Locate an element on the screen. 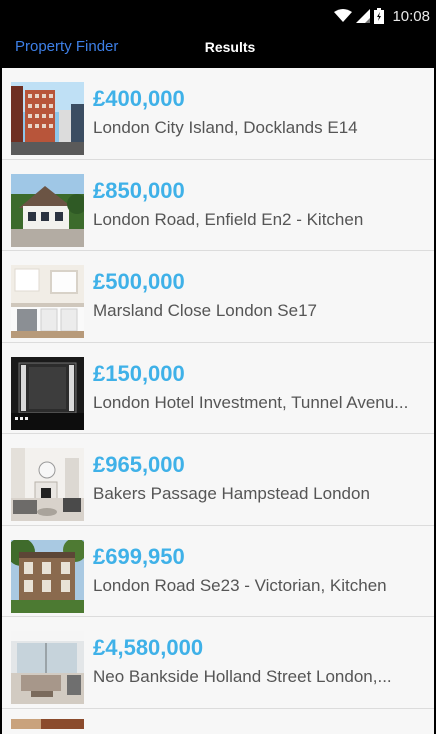  status-bar: 10:08 is located at coordinates (218, 16).